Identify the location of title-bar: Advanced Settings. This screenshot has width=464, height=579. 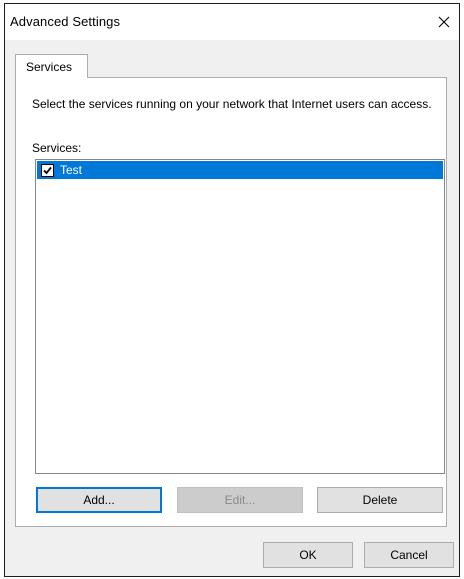
(232, 22).